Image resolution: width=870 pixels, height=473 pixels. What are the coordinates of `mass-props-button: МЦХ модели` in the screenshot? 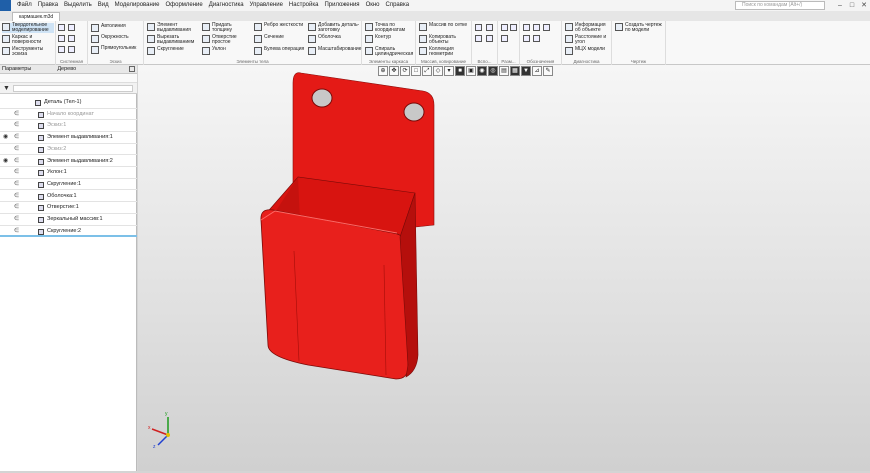 It's located at (588, 51).